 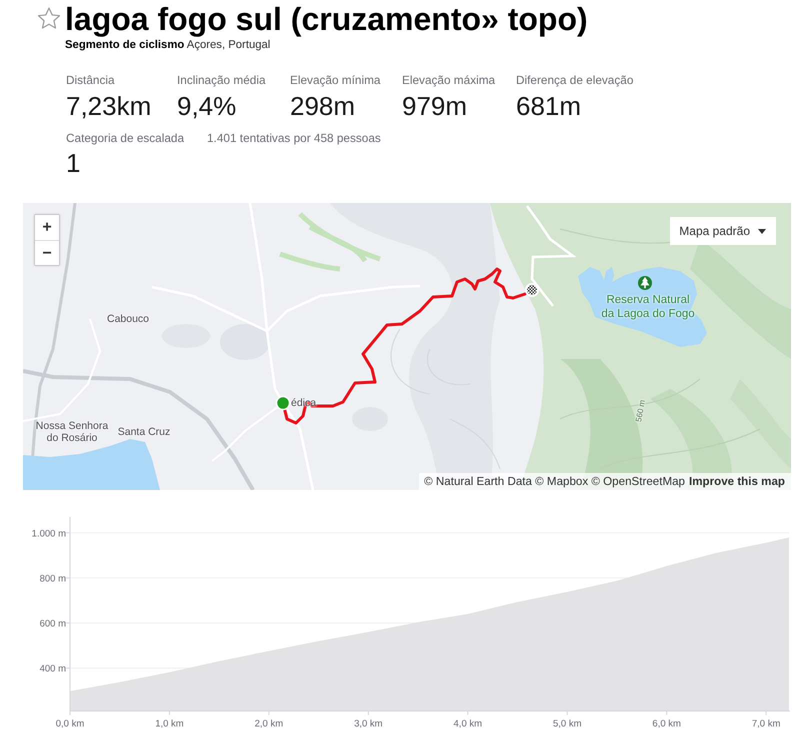 I want to click on map-label: Reserva Natural da Lagoa do Fogo, so click(x=648, y=307).